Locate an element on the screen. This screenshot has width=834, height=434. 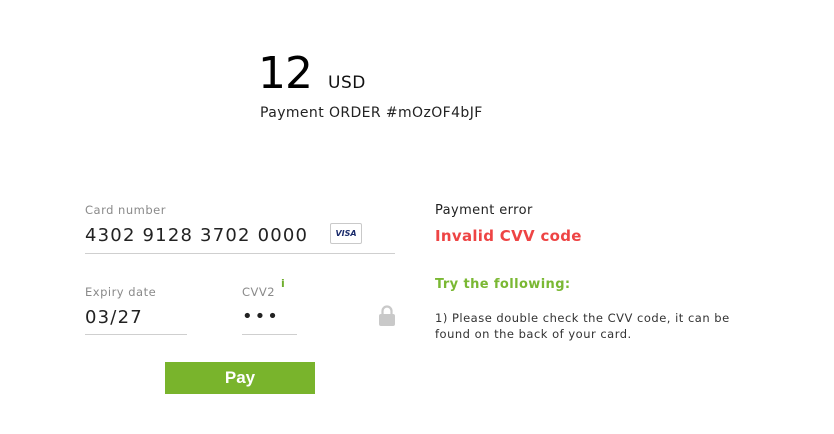
payment-amount: 12 USD is located at coordinates (312, 74).